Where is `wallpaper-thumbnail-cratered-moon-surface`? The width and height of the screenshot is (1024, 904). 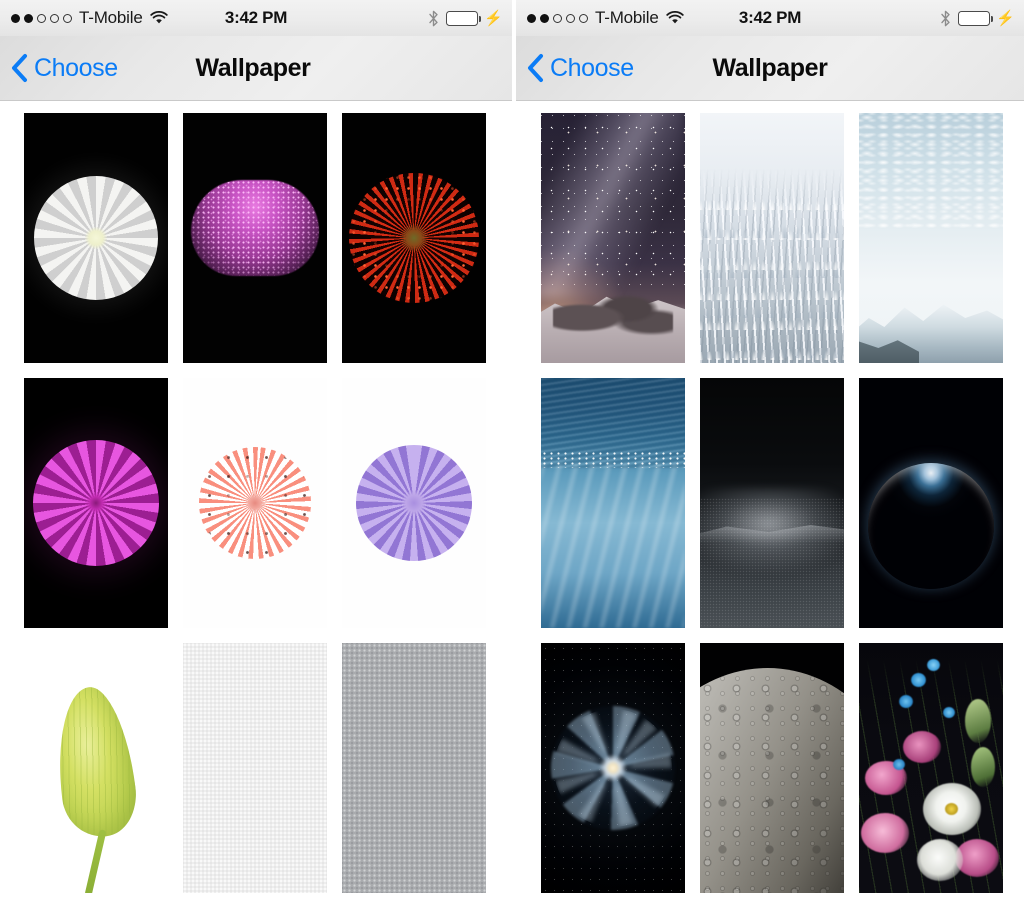 wallpaper-thumbnail-cratered-moon-surface is located at coordinates (772, 768).